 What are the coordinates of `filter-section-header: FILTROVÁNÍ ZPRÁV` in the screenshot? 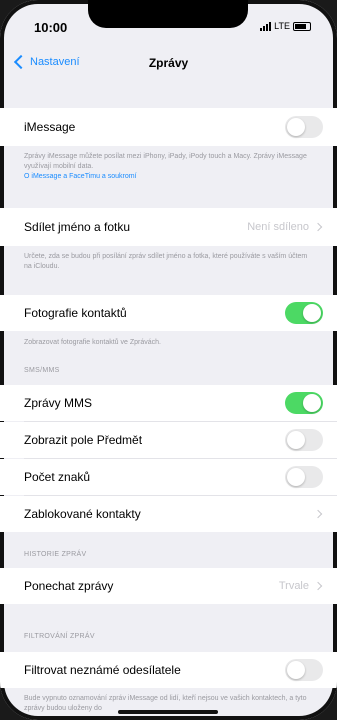 It's located at (59, 636).